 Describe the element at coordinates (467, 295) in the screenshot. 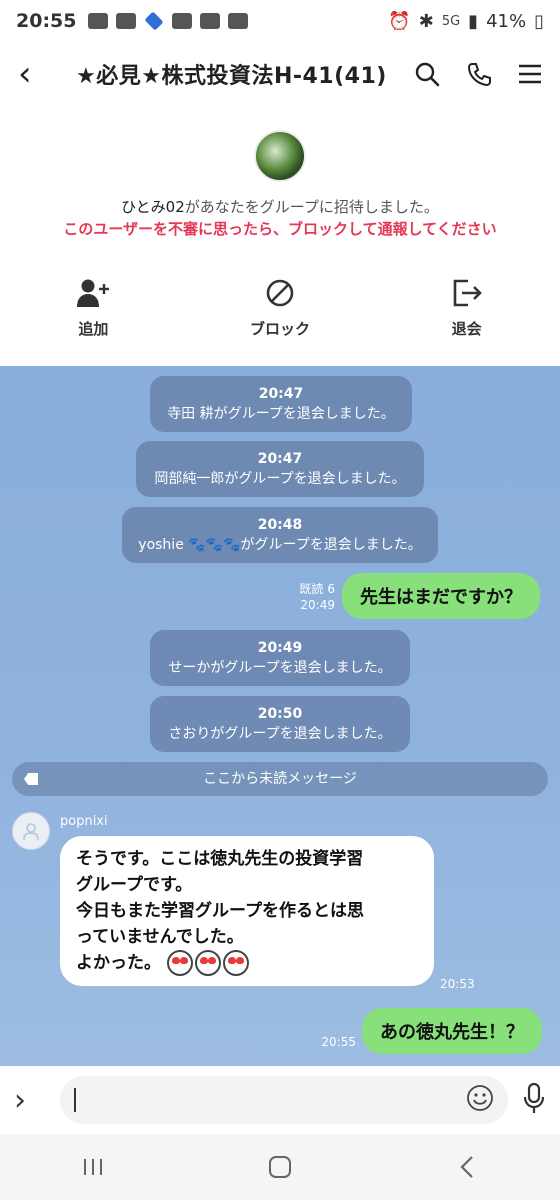

I see `leave-icon` at that location.